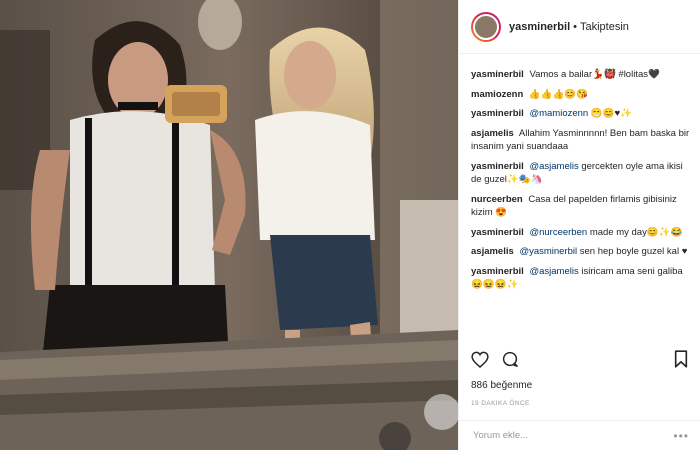  What do you see at coordinates (611, 113) in the screenshot?
I see `comment-text: 😁😊♥✨` at bounding box center [611, 113].